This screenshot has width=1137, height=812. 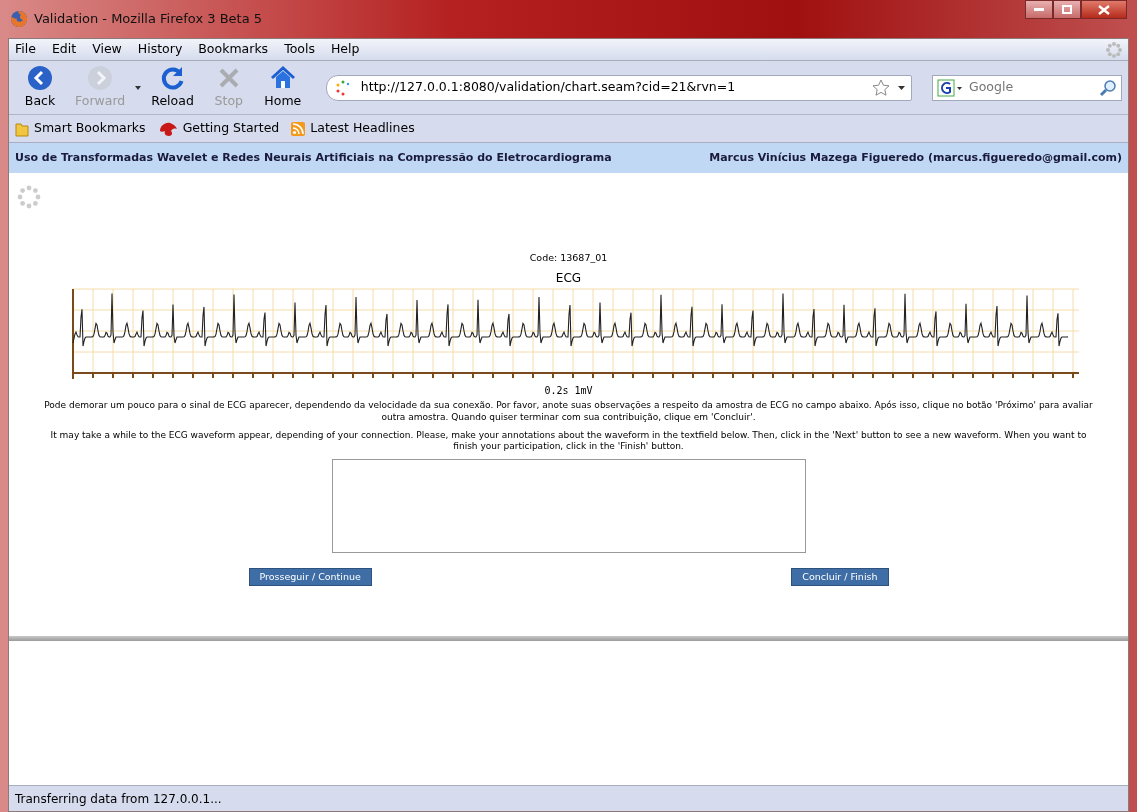 What do you see at coordinates (568, 412) in the screenshot?
I see `instructions-portuguese: Pode demorar um pouco para o sinal de ECG aparecer, dependendo da velocidade da sua conexão. Por favor, anote suas observações a respeito da amostra de ECG no campo abaixo. Após isso, clique no botão 'Próximo' para avaliar outra amostra. Quando quiser terminar com sua contribuição, clique em 'Concluir'.` at bounding box center [568, 412].